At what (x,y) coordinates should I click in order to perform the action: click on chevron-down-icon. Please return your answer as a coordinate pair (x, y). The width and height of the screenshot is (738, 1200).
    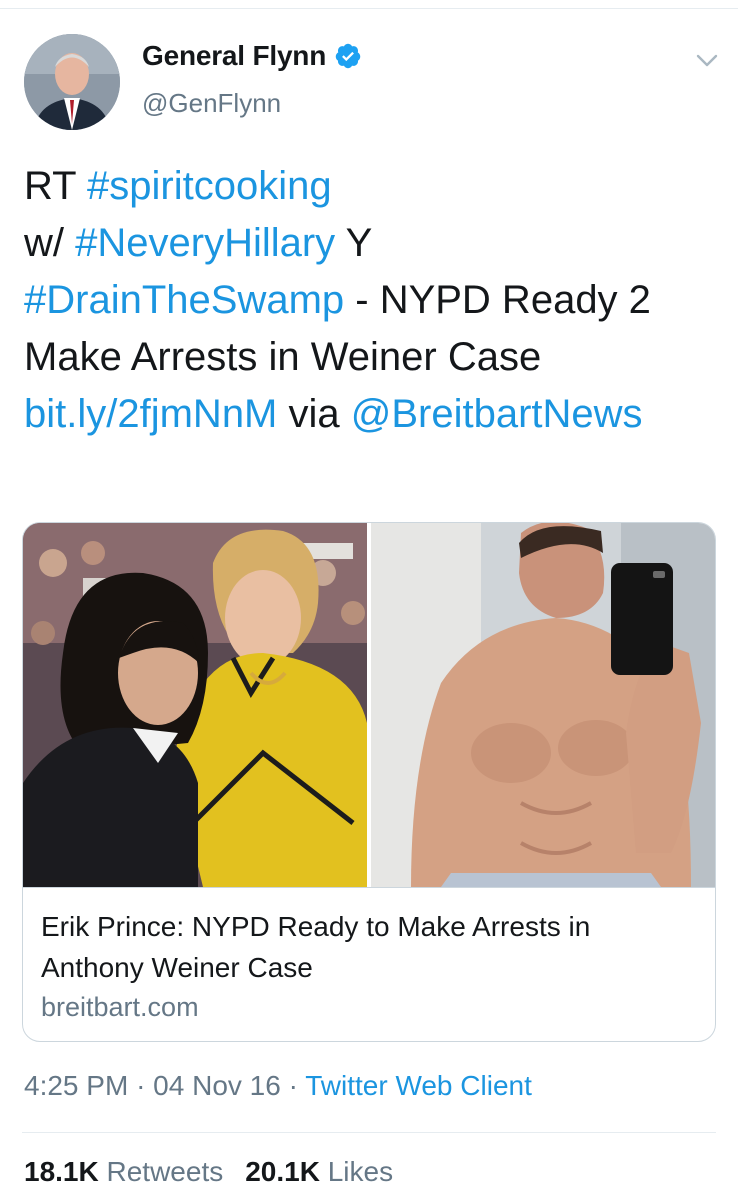
    Looking at the image, I should click on (707, 60).